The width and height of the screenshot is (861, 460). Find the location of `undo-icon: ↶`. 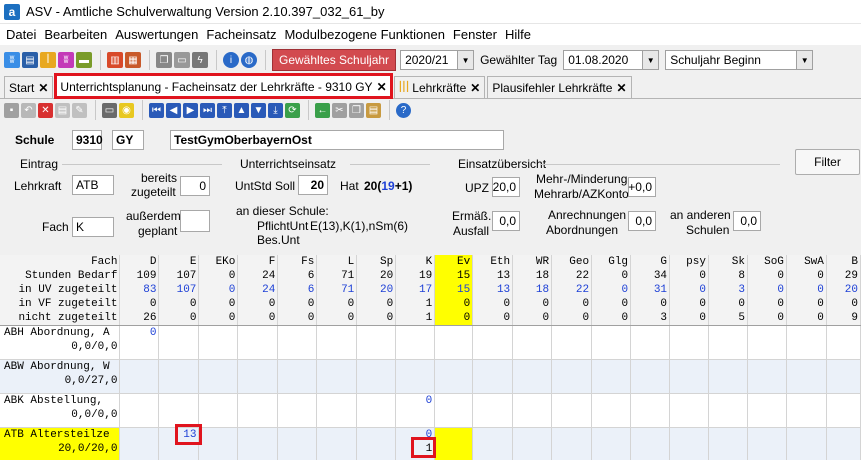

undo-icon: ↶ is located at coordinates (28, 110).